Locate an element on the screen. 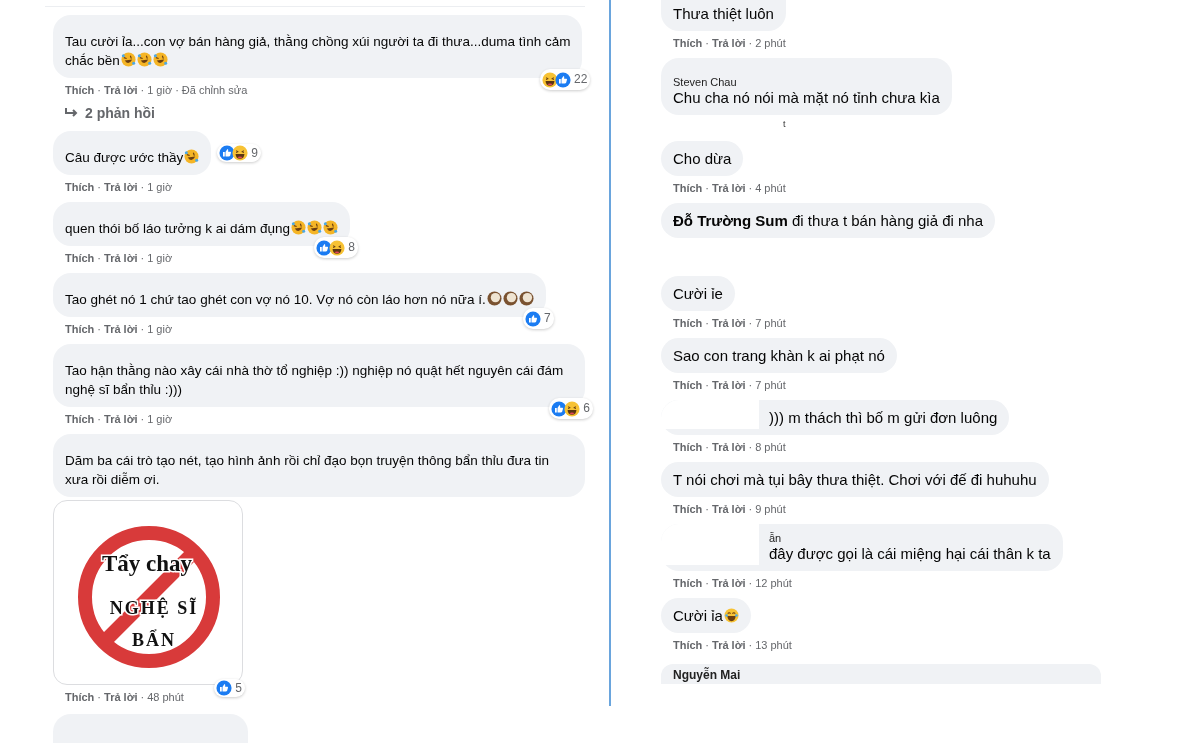 The height and width of the screenshot is (743, 1200). comment-time: 4 phút is located at coordinates (770, 188).